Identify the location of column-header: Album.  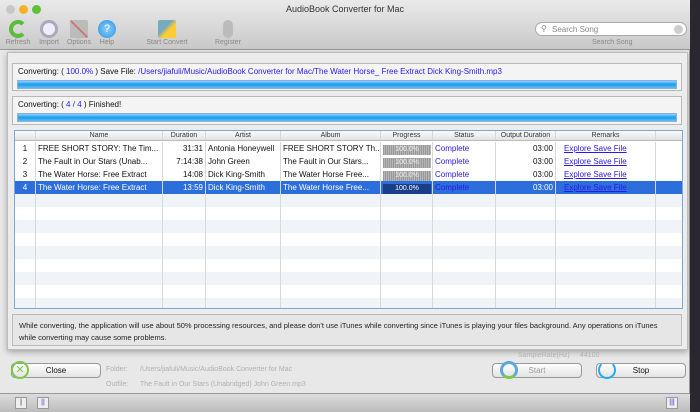
(331, 135).